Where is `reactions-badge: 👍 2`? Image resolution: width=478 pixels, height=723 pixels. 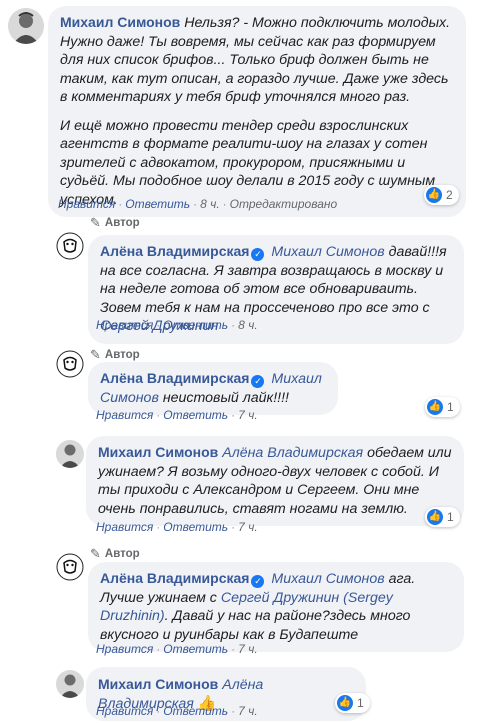 reactions-badge: 👍 2 is located at coordinates (441, 195).